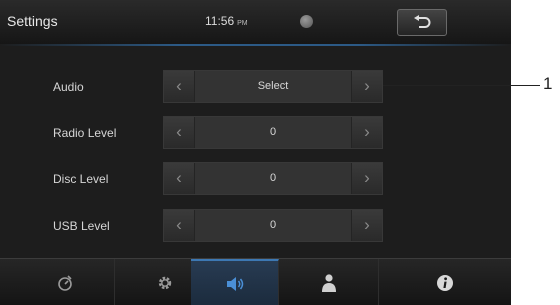 This screenshot has height=305, width=560. Describe the element at coordinates (306, 21) in the screenshot. I see `status-indicator-icon` at that location.